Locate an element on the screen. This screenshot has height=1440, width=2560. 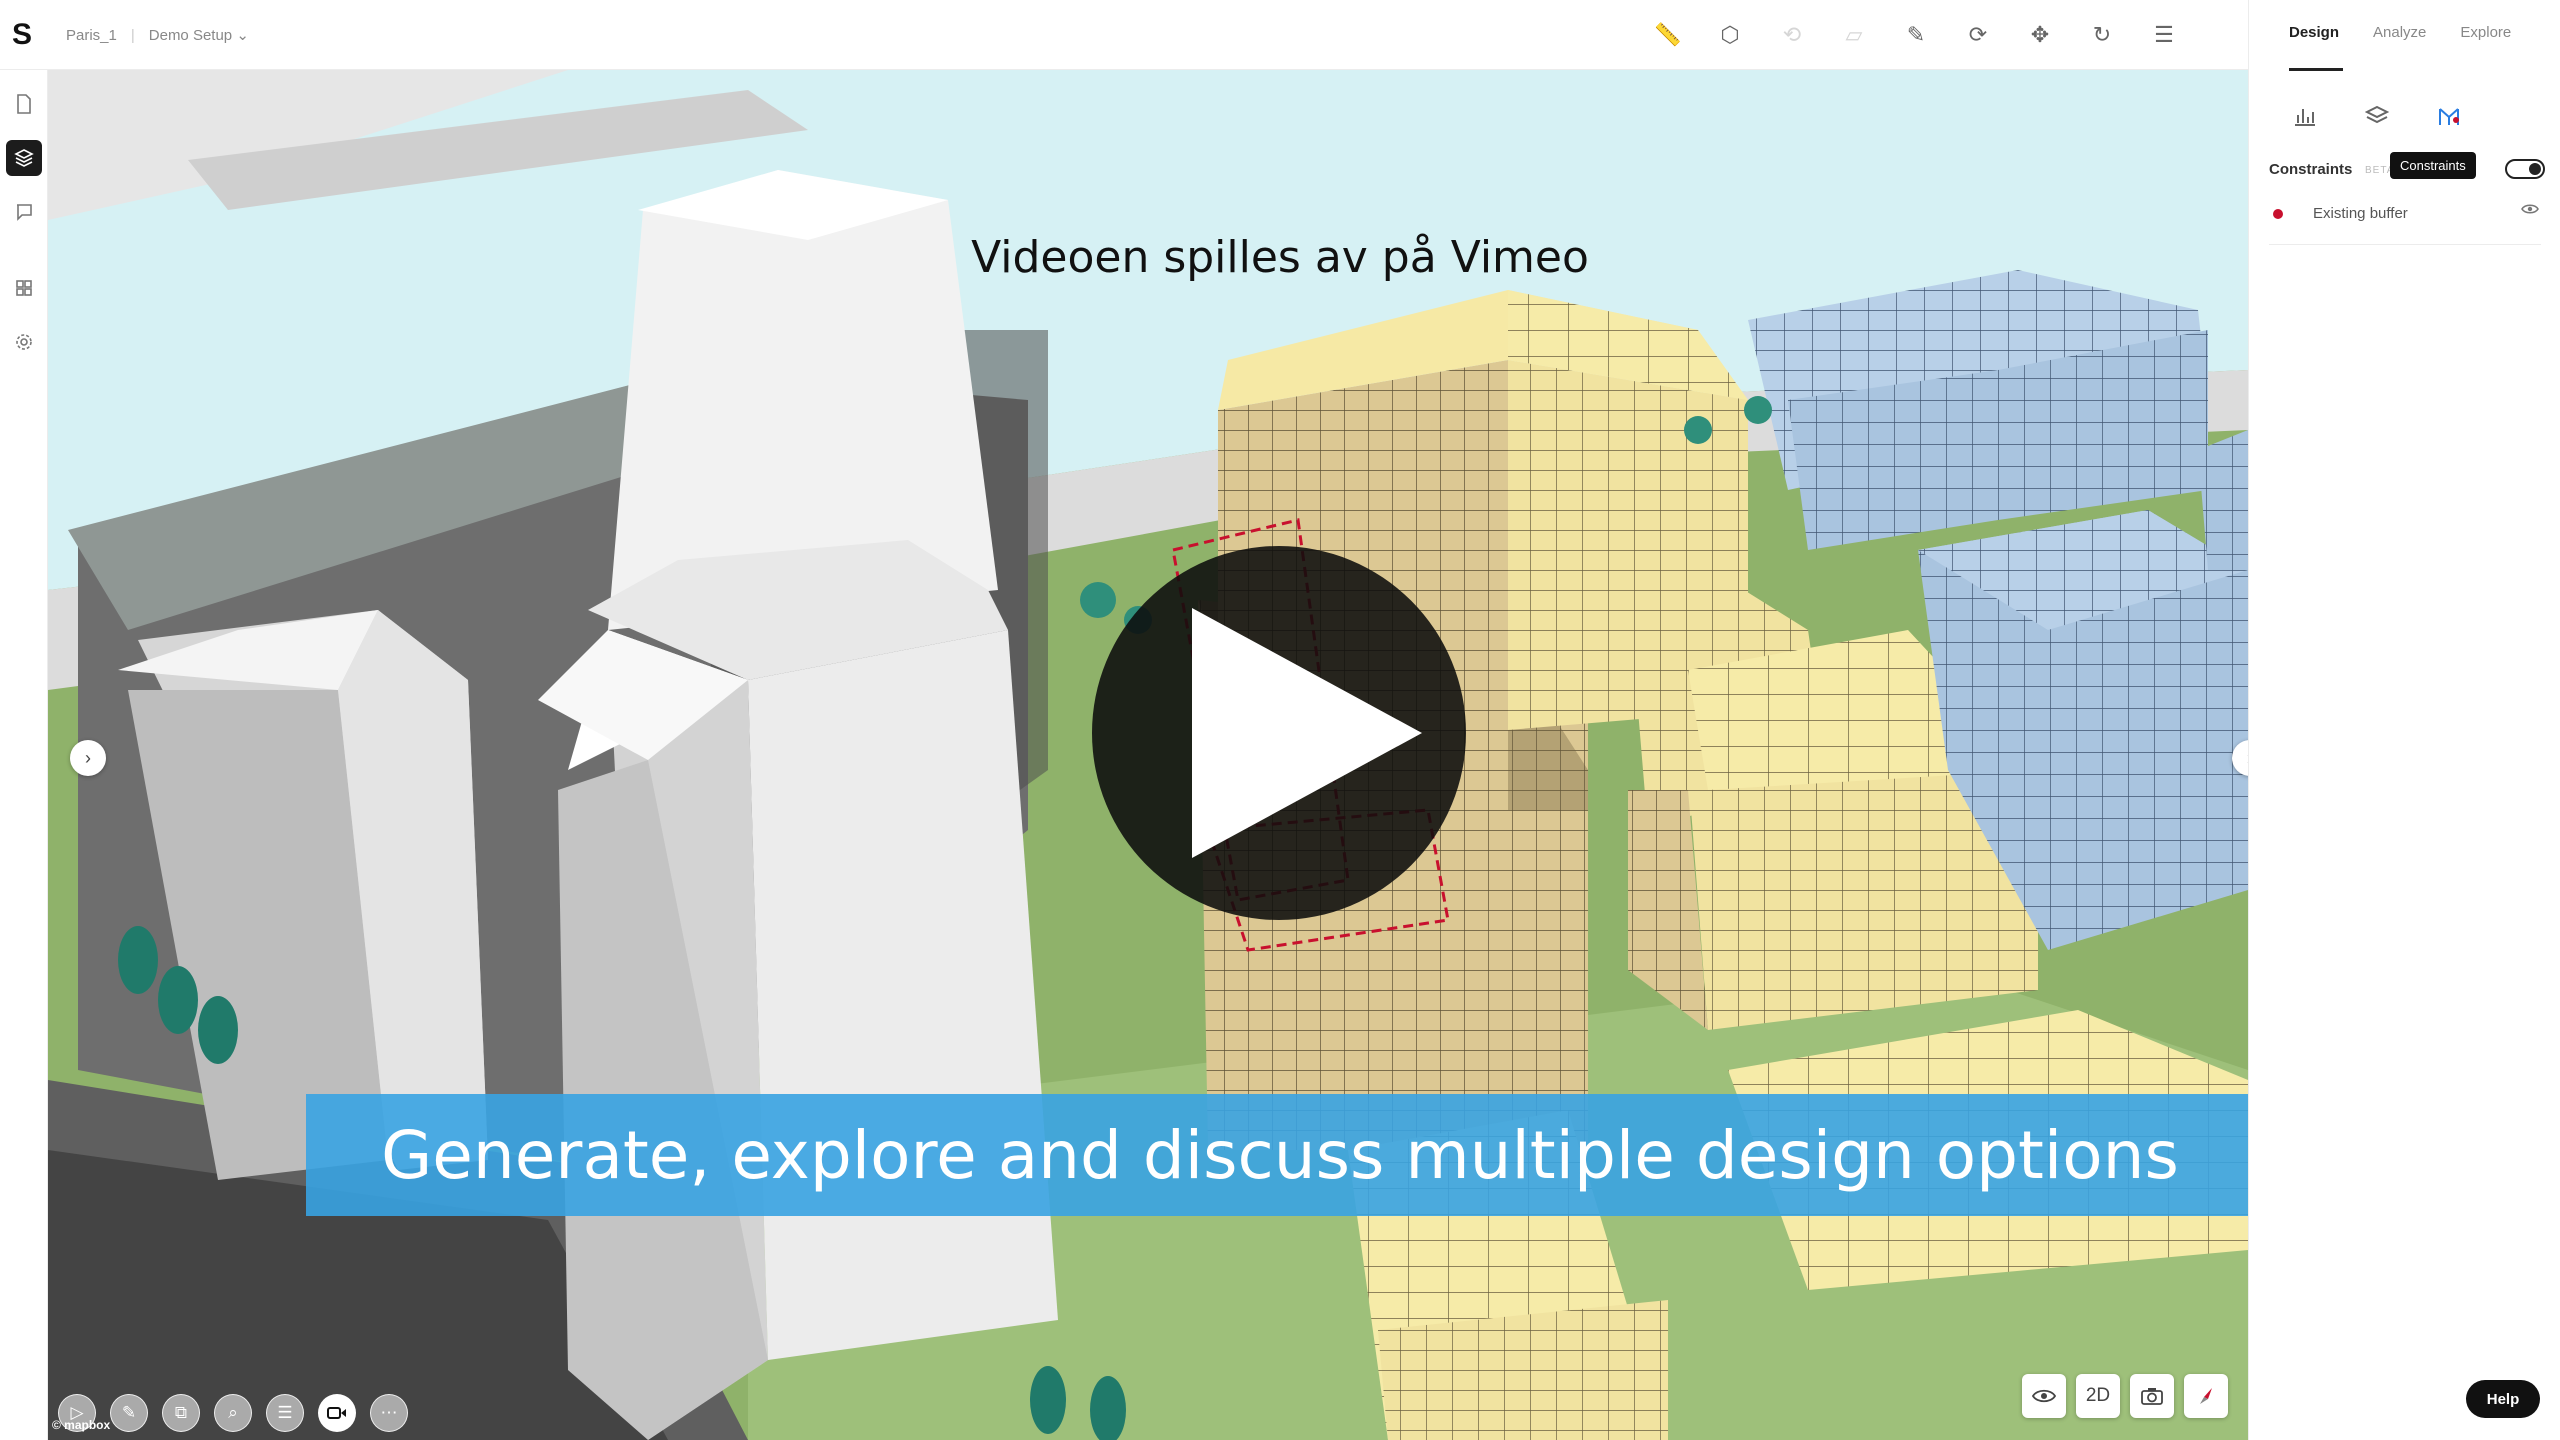
comment-icon is located at coordinates (24, 212).